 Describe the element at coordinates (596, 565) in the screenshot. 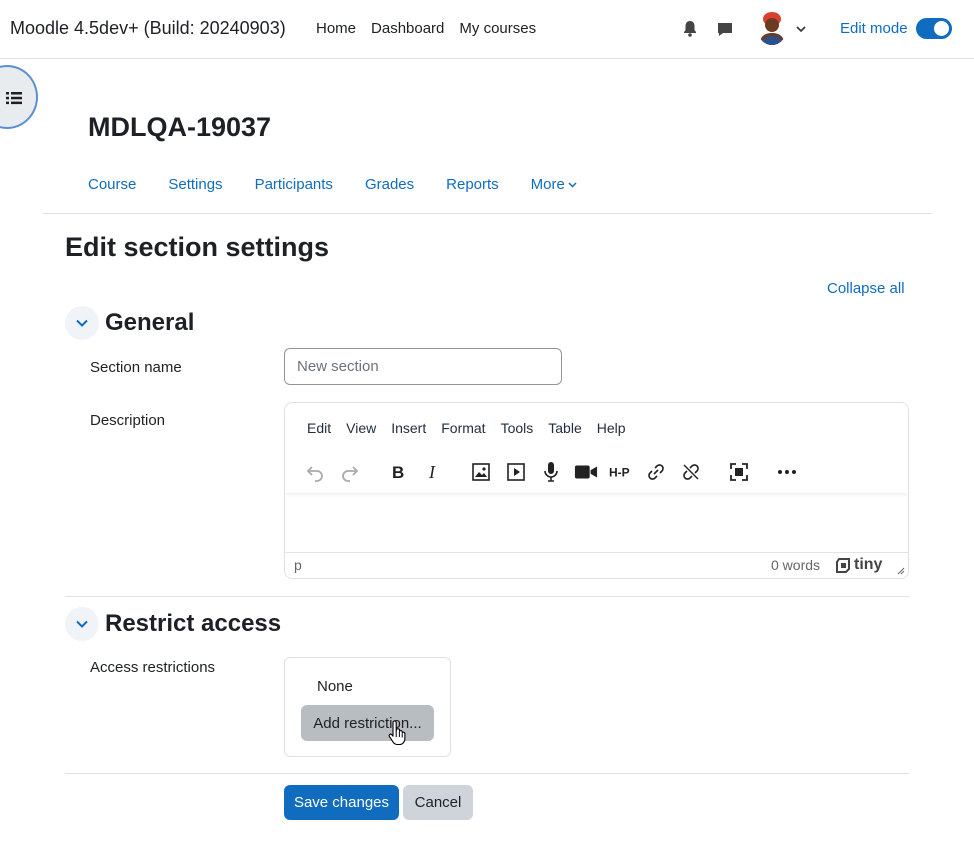

I see `editor-statusbar: p 0 words tiny` at that location.